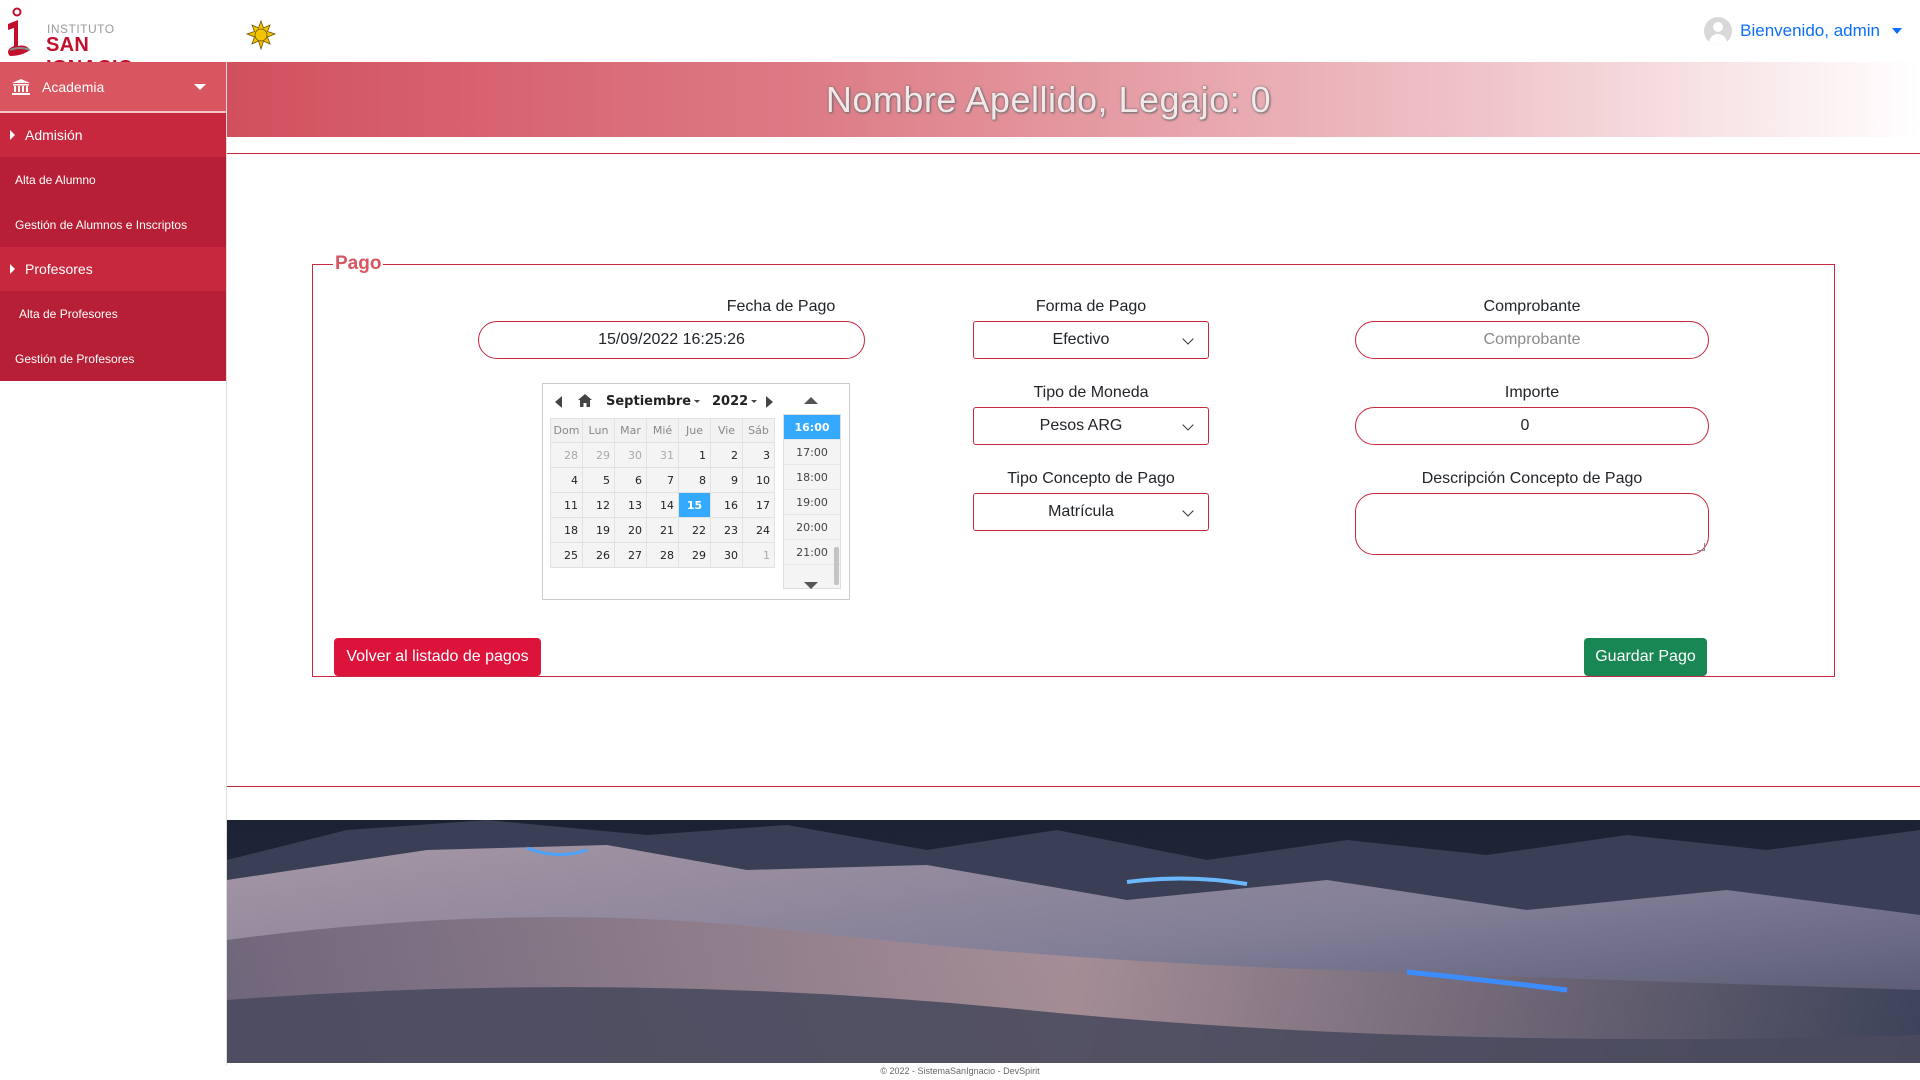 The width and height of the screenshot is (1920, 1080). I want to click on calendar-day: 9, so click(726, 480).